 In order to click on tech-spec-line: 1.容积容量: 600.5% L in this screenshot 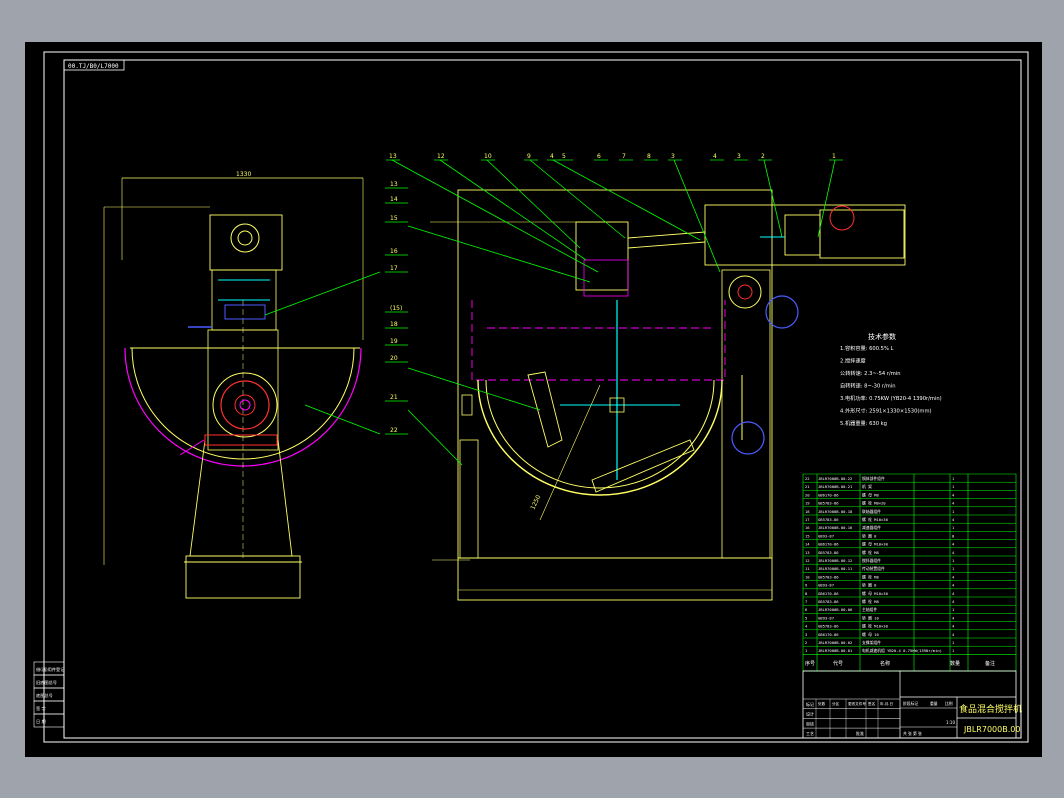, I will do `click(867, 348)`.